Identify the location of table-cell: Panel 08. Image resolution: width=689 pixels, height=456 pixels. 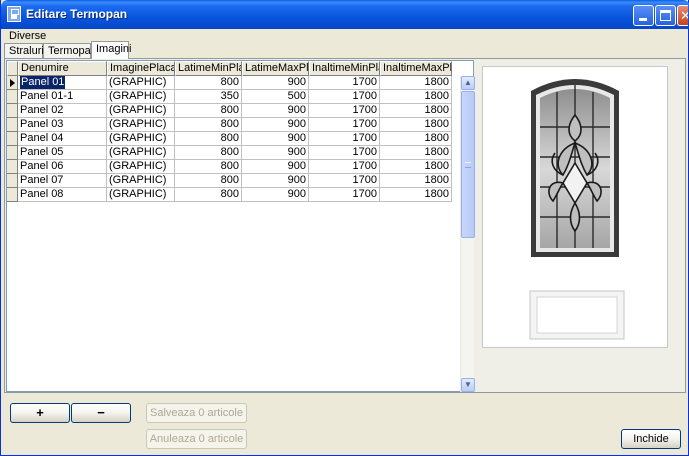
(62, 195).